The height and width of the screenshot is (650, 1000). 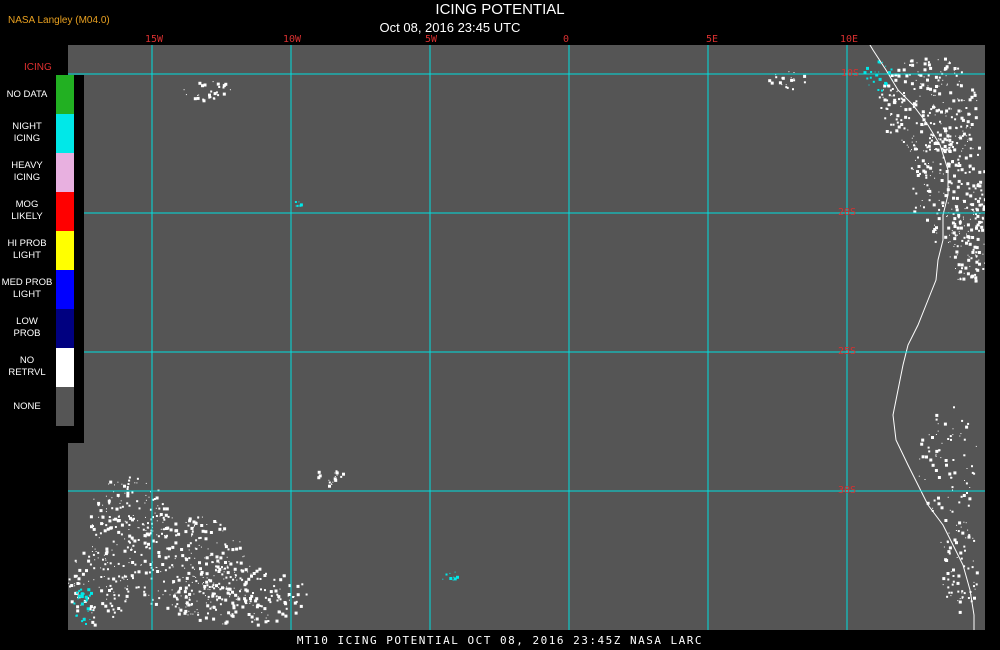 What do you see at coordinates (847, 212) in the screenshot?
I see `lat-label-20s: 20S` at bounding box center [847, 212].